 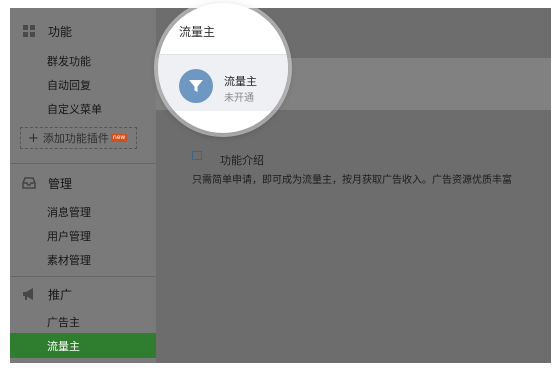 What do you see at coordinates (60, 183) in the screenshot?
I see `sidebar-section-title: 管理` at bounding box center [60, 183].